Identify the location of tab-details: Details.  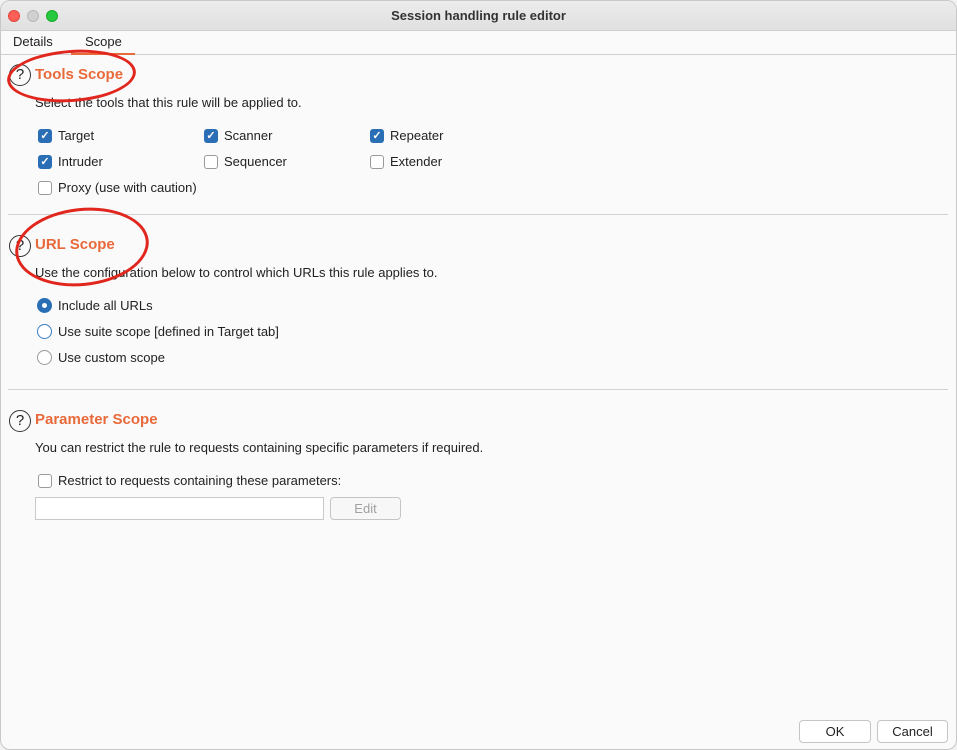
(33, 43).